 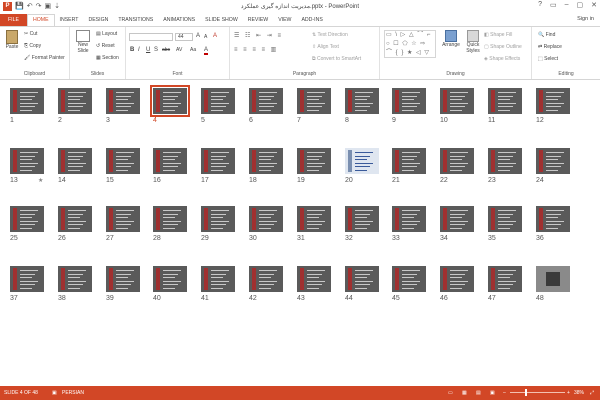 I want to click on font-name-field, so click(x=151, y=37).